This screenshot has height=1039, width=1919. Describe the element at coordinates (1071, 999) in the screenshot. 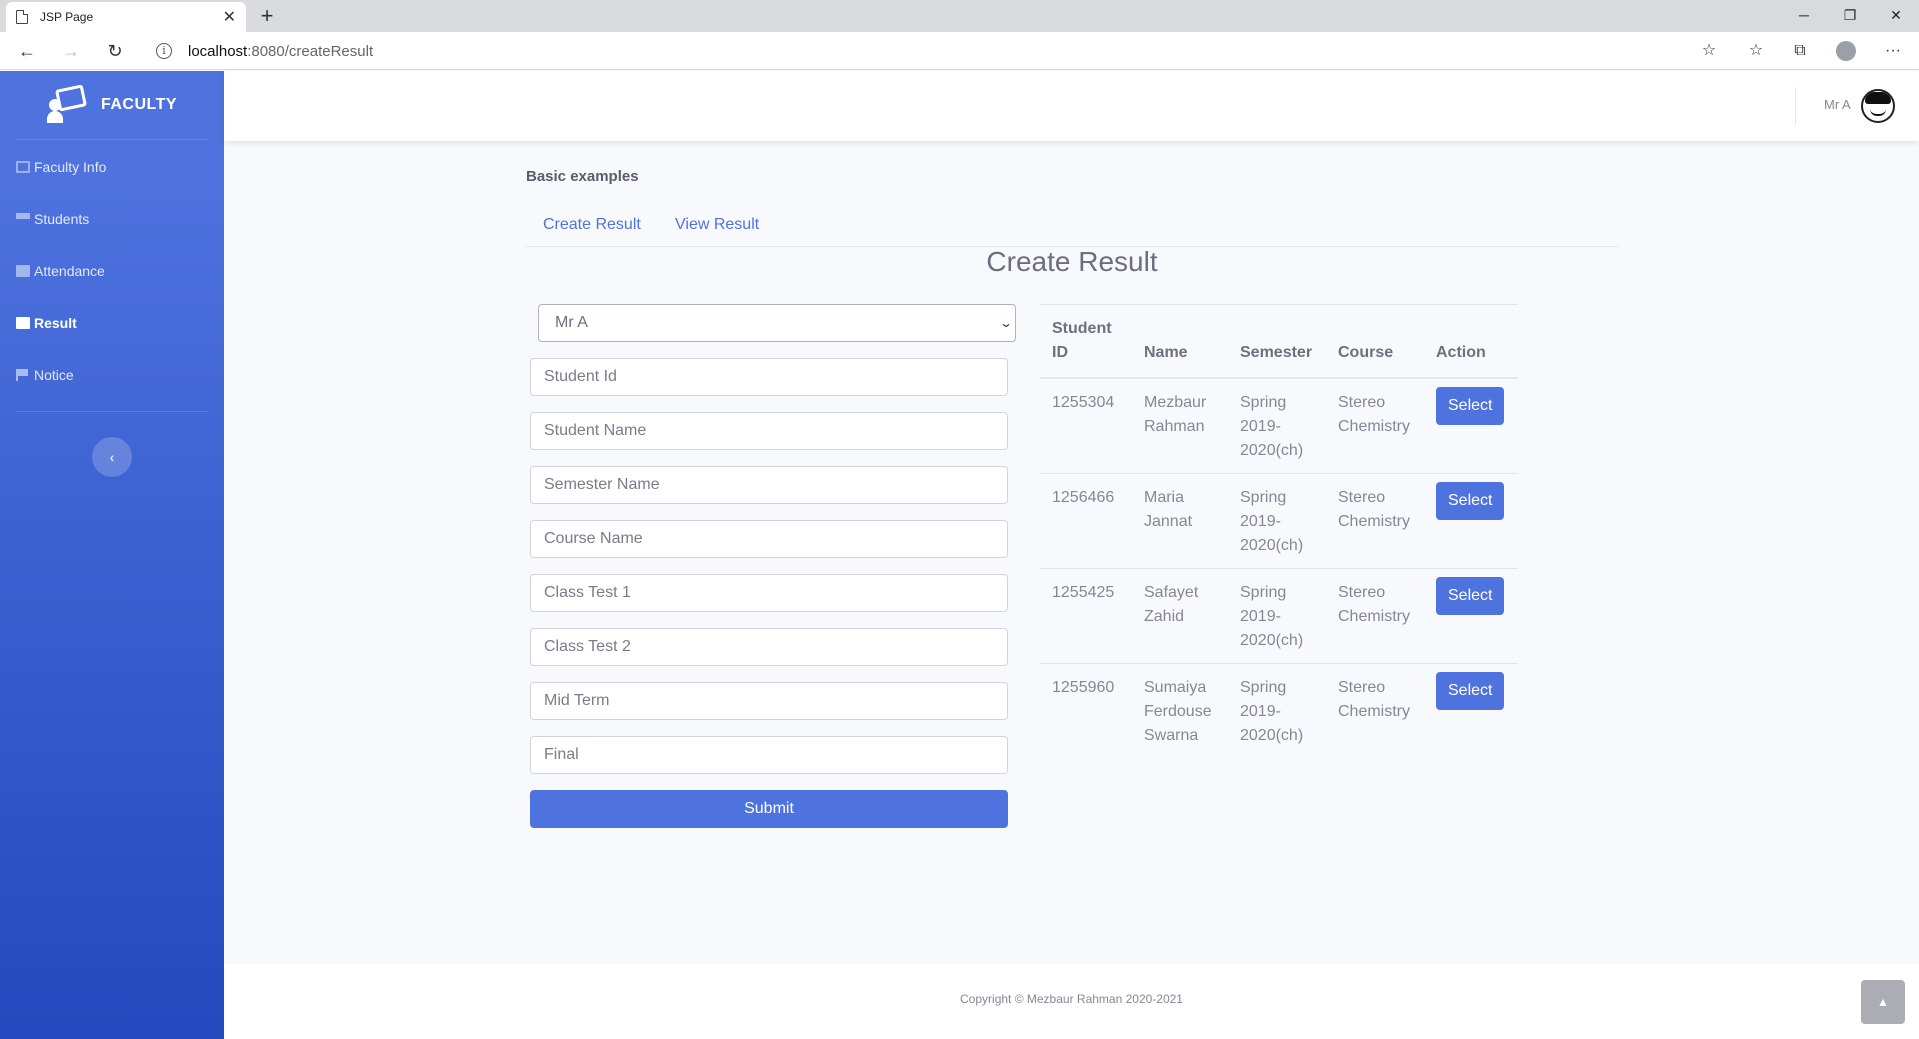

I see `copyright-text: Copyright © Mezbaur Rahman 2020-2021` at that location.